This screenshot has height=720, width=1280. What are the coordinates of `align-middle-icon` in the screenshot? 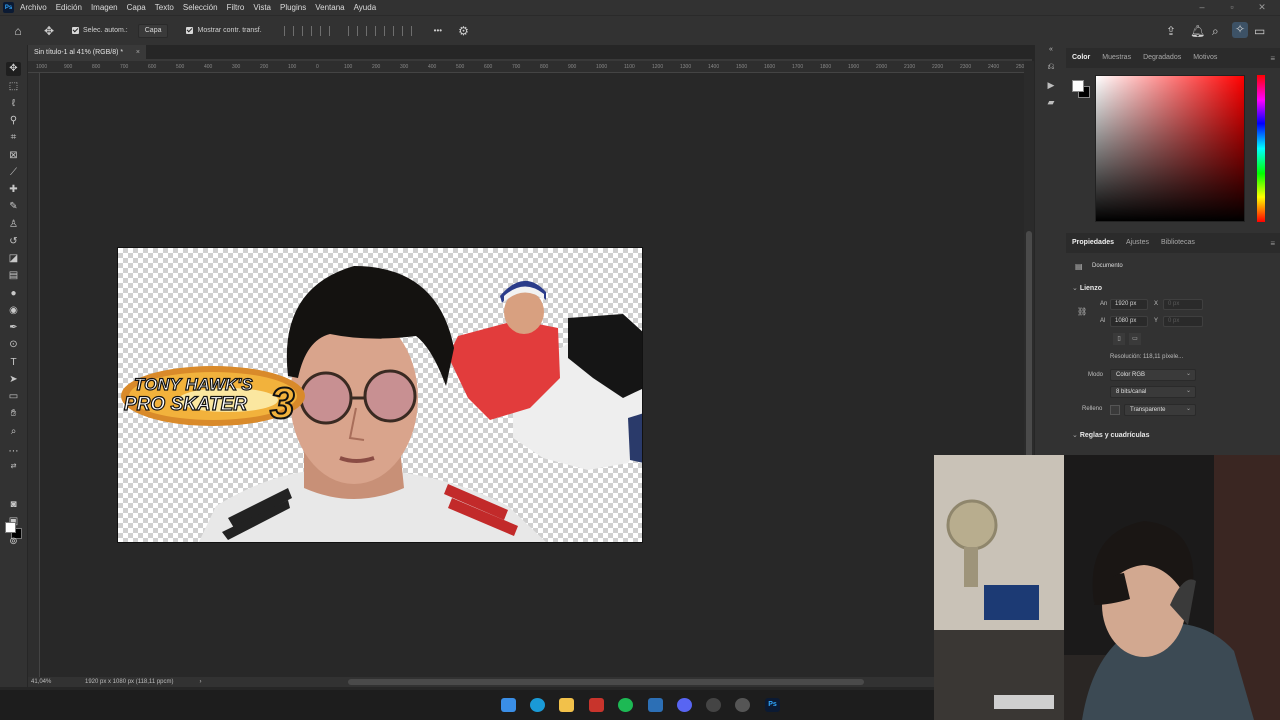 It's located at (370, 30).